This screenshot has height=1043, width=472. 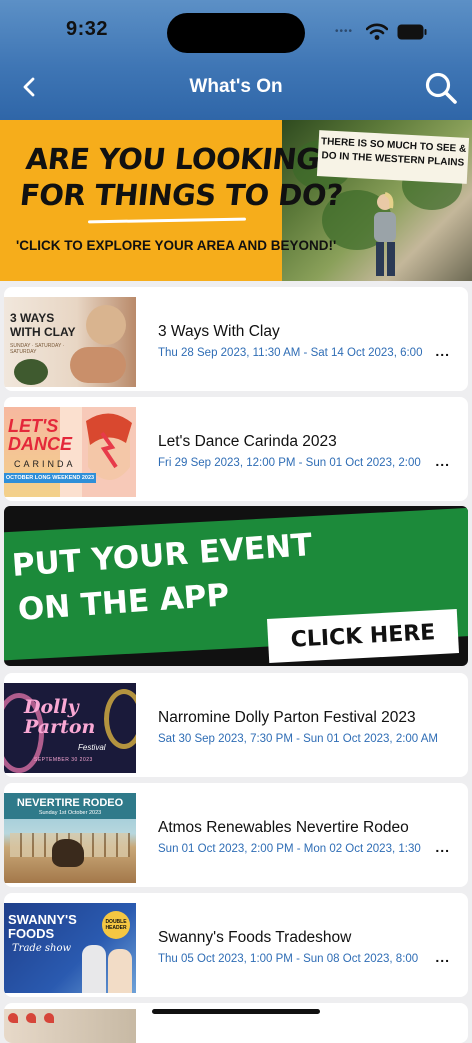 I want to click on signal-icon: ••••, so click(x=344, y=31).